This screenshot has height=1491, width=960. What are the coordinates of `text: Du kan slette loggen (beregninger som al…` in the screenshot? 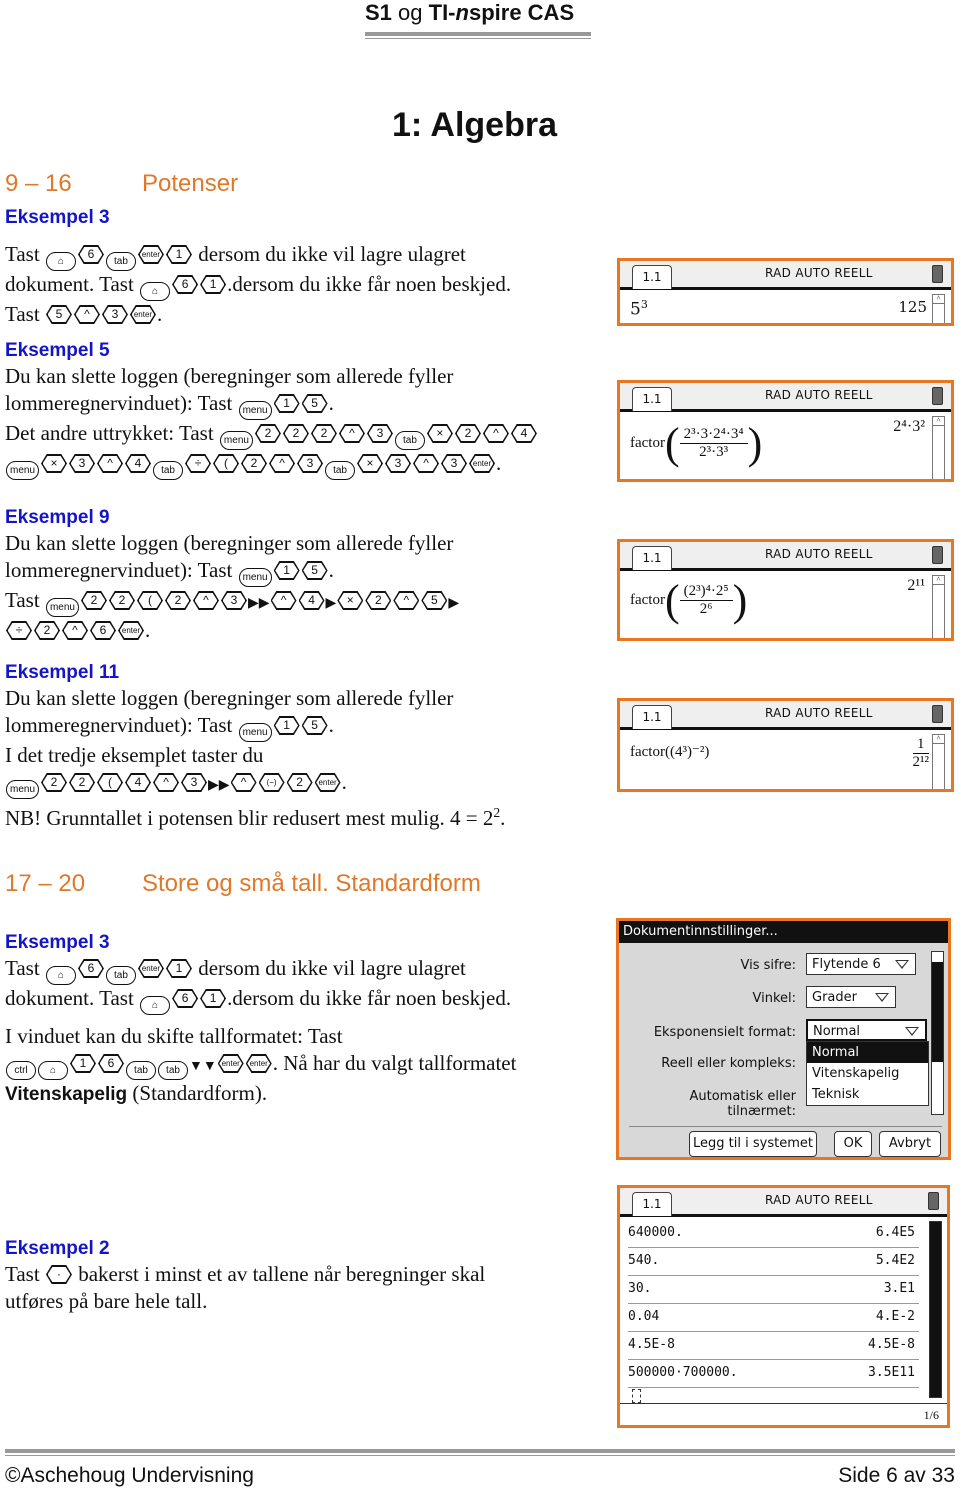 It's located at (229, 698).